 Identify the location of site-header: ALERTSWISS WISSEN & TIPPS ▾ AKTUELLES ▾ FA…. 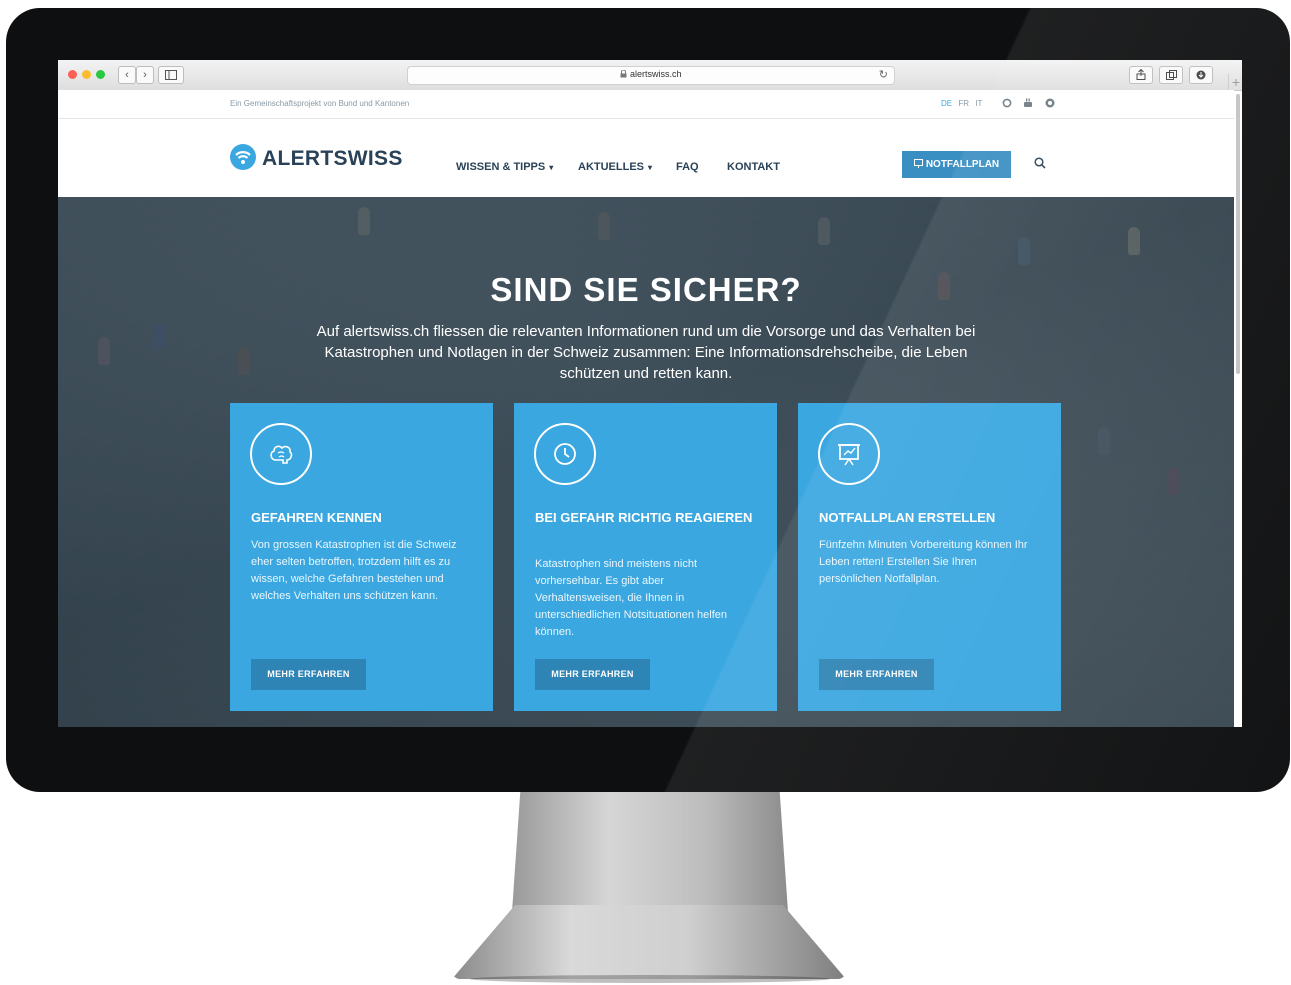
(646, 158).